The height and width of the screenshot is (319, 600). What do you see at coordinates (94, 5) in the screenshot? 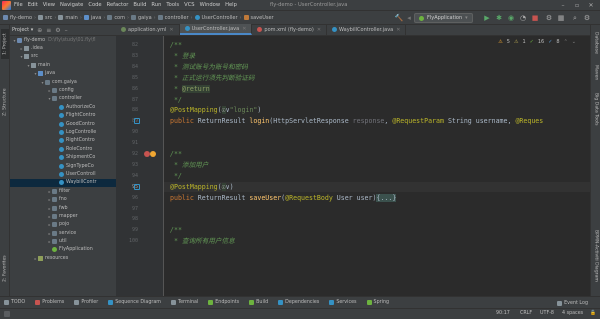
I see `menu-code: Code` at bounding box center [94, 5].